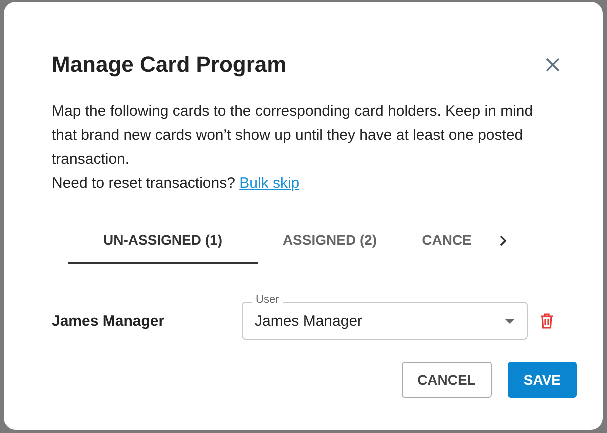 This screenshot has height=433, width=607. What do you see at coordinates (309, 321) in the screenshot?
I see `select-value: James Manager` at bounding box center [309, 321].